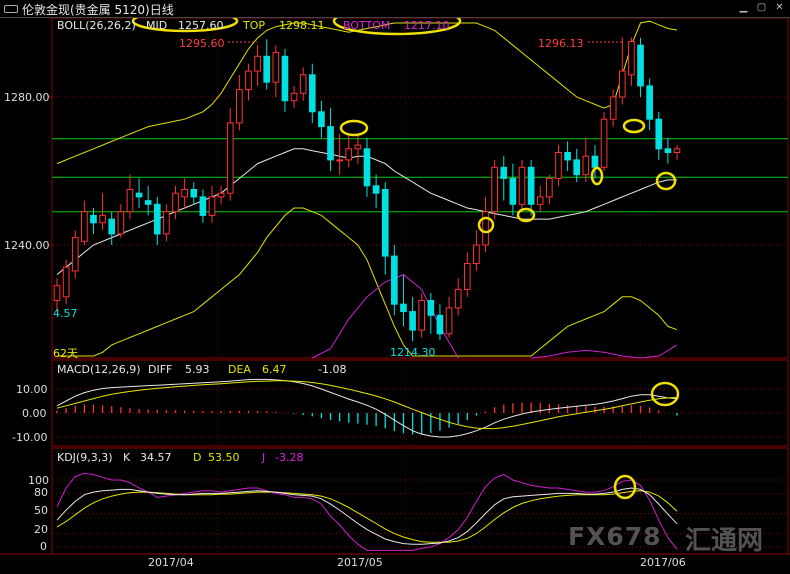  Describe the element at coordinates (663, 562) in the screenshot. I see `x-tick: 2017/06` at that location.